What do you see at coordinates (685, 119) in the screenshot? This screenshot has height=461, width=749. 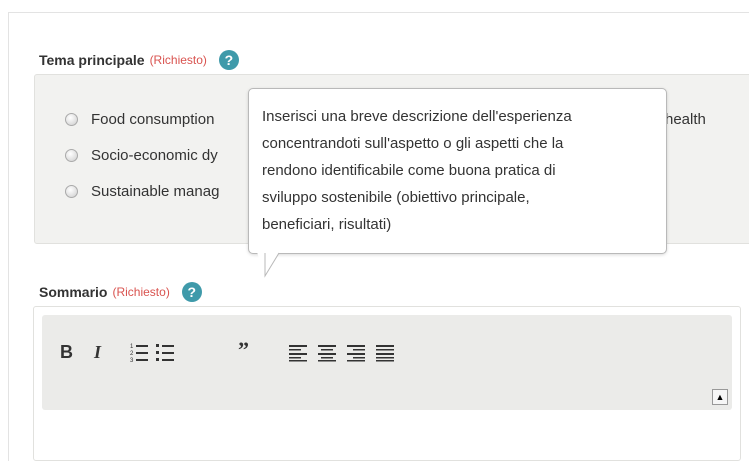 I see `radio-label-partial: health` at bounding box center [685, 119].